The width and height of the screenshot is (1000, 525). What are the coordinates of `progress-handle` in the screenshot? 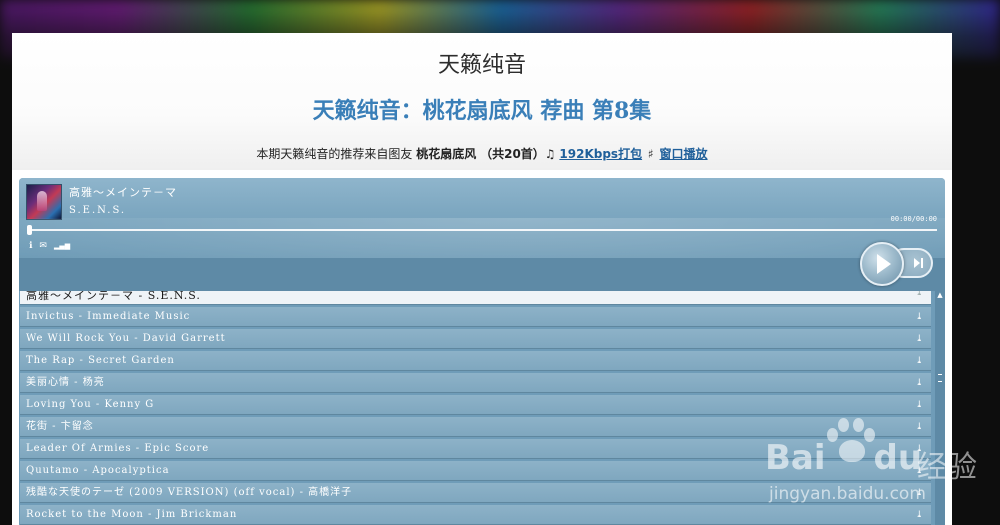 It's located at (29, 230).